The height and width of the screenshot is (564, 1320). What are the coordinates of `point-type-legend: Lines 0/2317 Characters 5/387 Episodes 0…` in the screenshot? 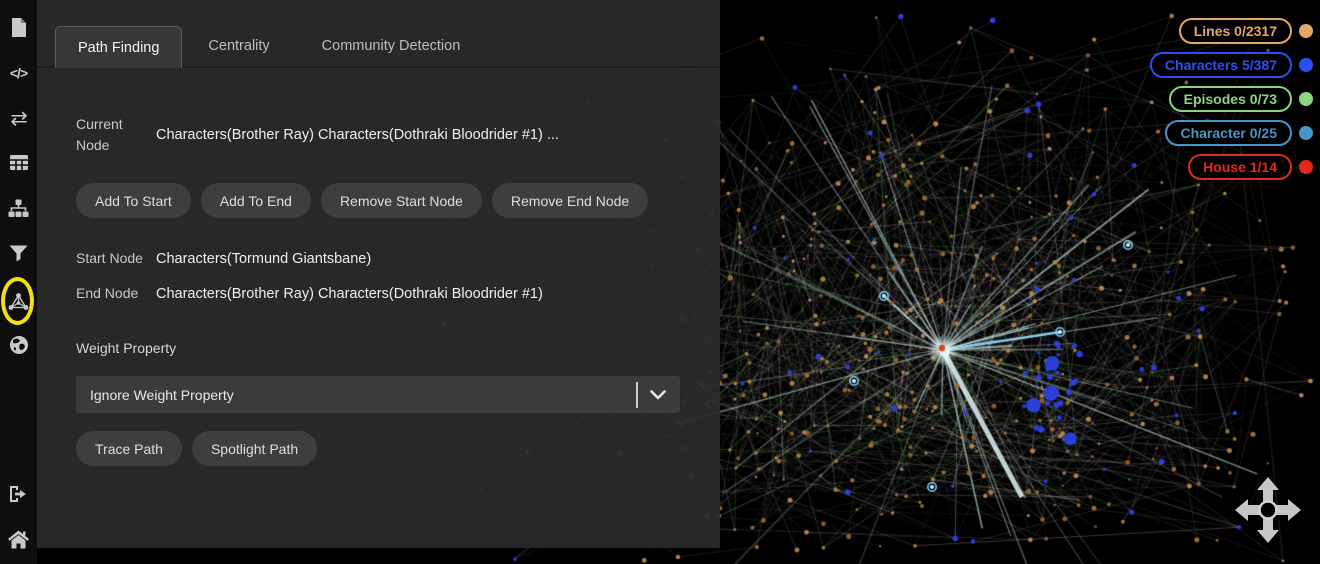 It's located at (1231, 99).